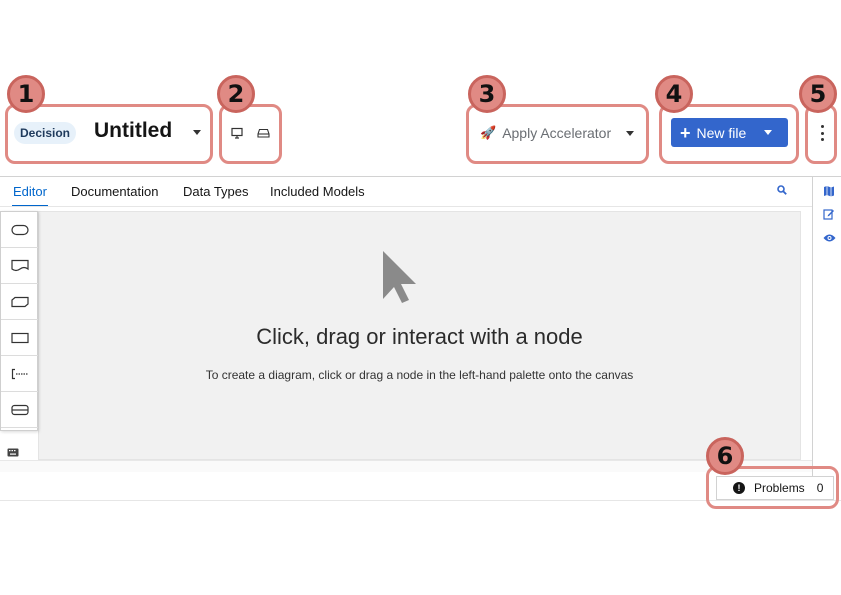 The image size is (841, 595). I want to click on knowledge-source-icon, so click(19, 265).